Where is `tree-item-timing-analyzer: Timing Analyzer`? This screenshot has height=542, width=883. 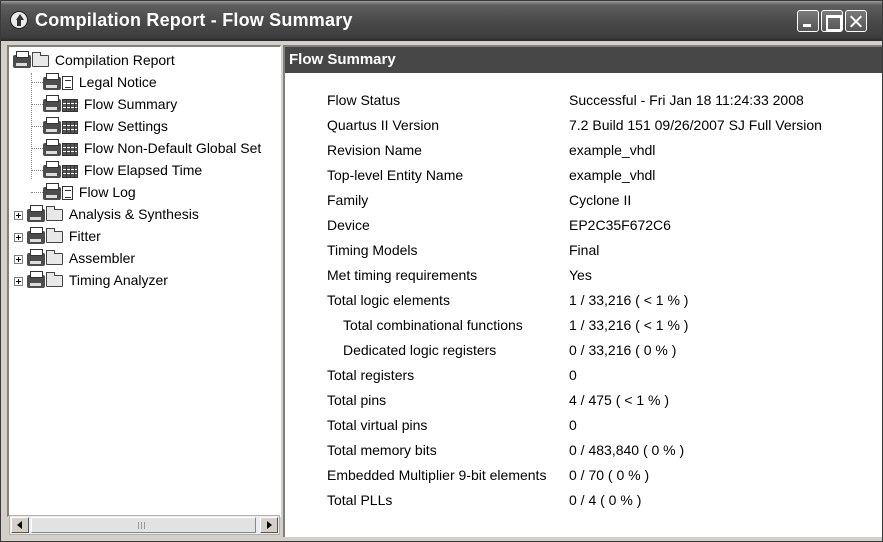 tree-item-timing-analyzer: Timing Analyzer is located at coordinates (91, 280).